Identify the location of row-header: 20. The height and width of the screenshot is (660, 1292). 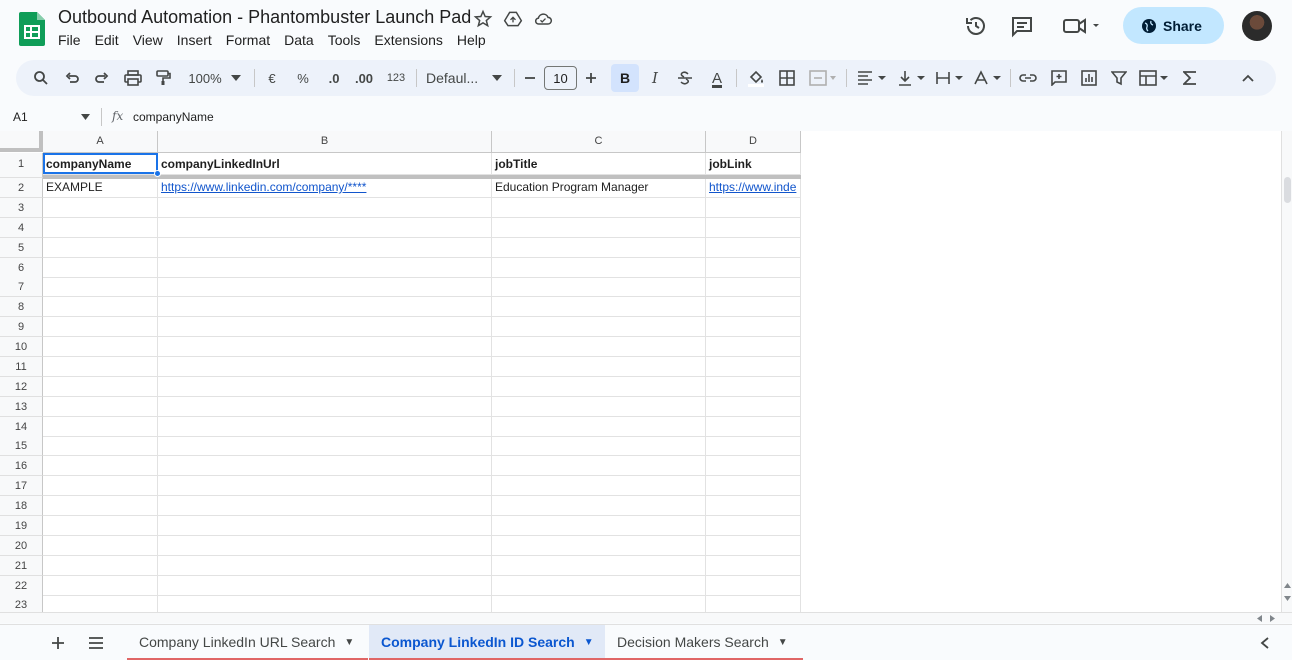
(21, 545).